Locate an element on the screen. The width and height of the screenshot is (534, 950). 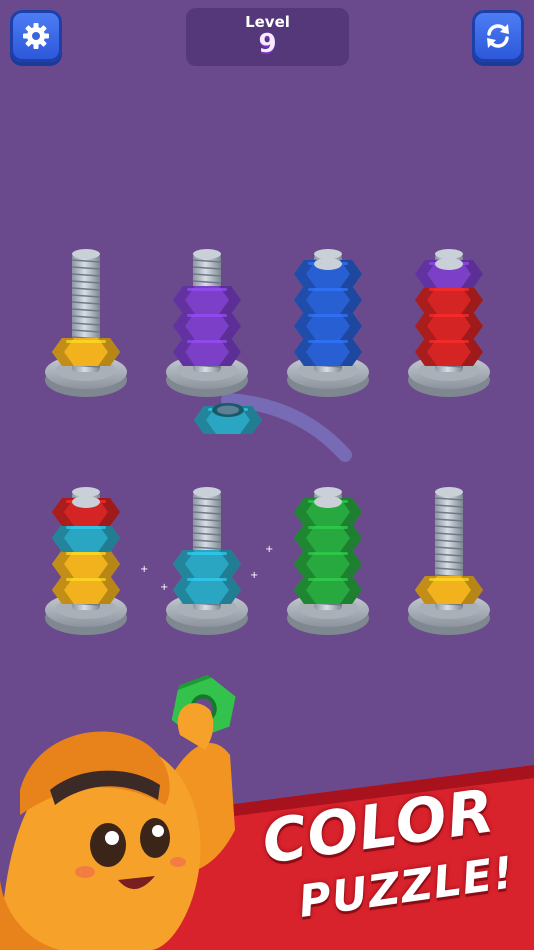
mascot-hand is located at coordinates (195, 726).